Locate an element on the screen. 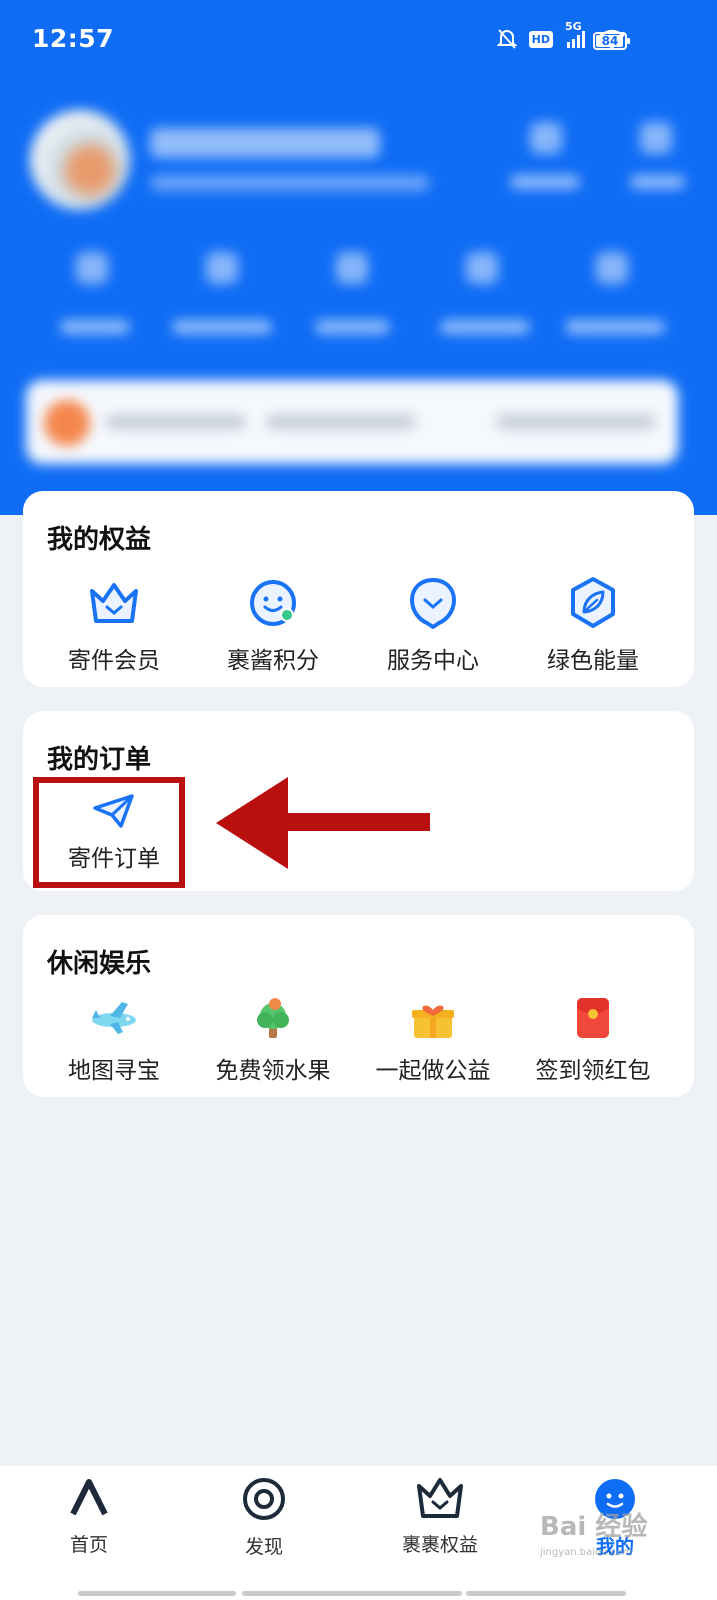 The width and height of the screenshot is (717, 1600). rights-item-label: 裹酱积分 is located at coordinates (273, 661).